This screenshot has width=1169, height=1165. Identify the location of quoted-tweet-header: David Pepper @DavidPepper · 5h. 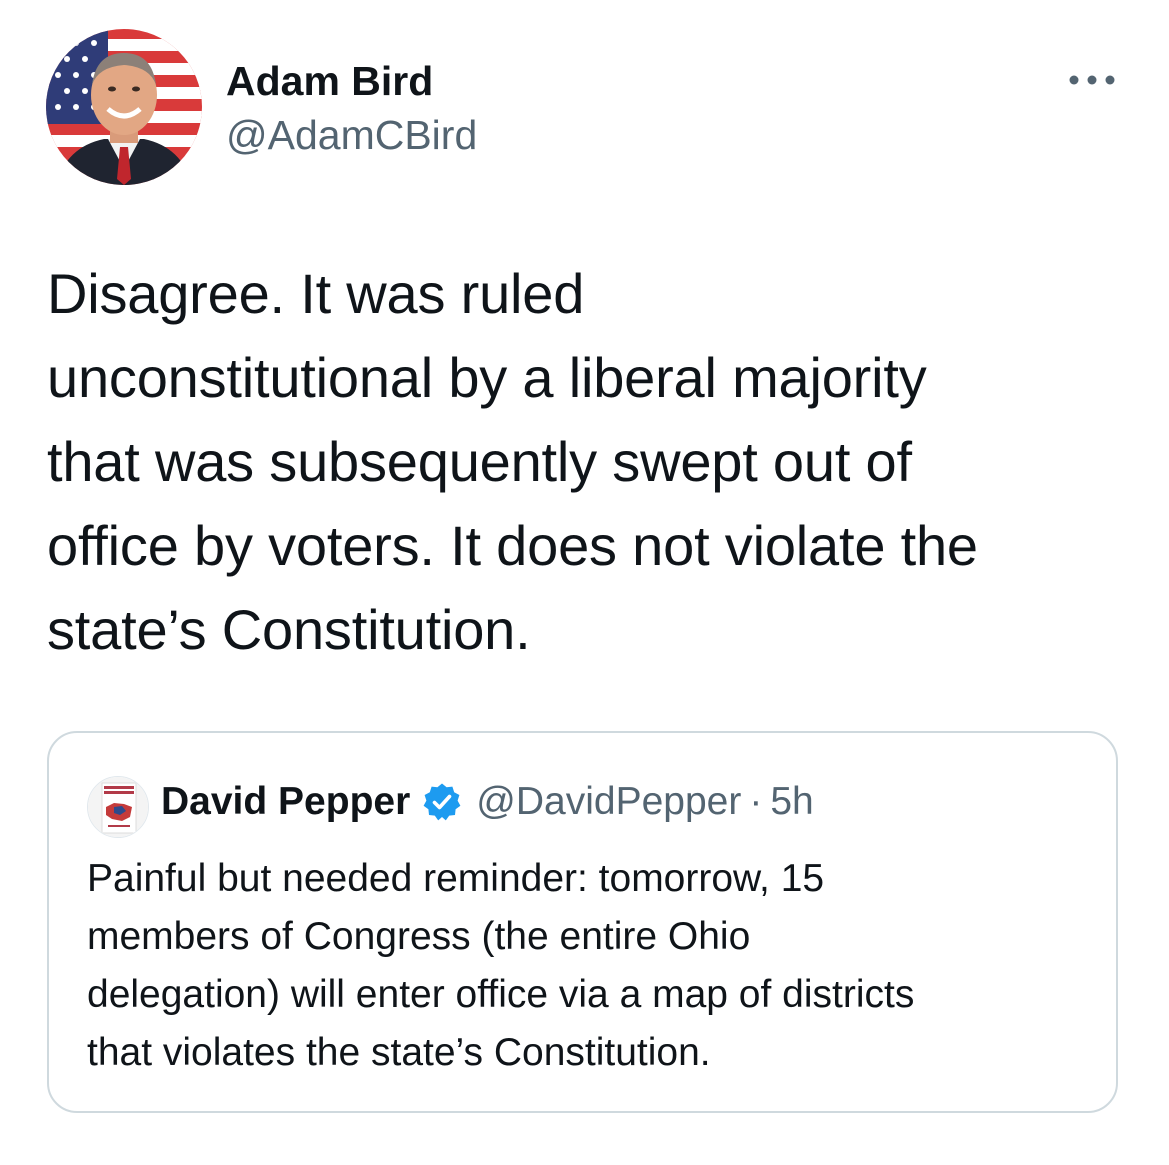
(487, 802).